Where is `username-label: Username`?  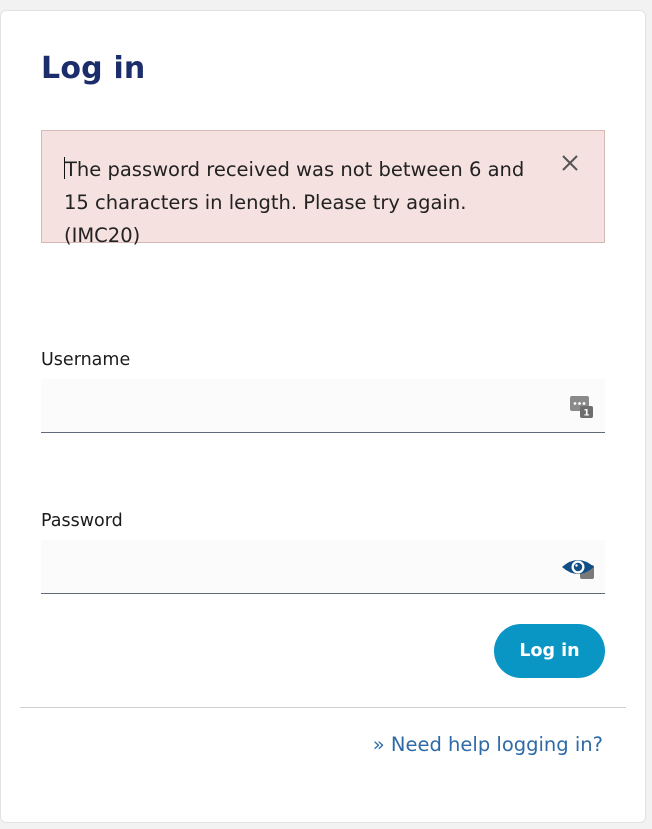
username-label: Username is located at coordinates (86, 360).